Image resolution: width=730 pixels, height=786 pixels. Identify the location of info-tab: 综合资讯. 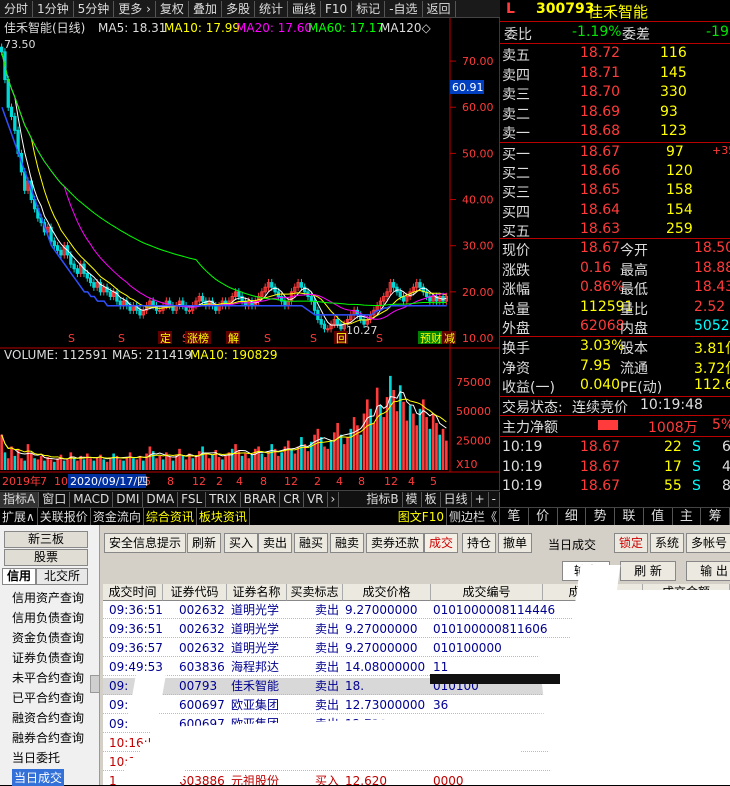
(170, 516).